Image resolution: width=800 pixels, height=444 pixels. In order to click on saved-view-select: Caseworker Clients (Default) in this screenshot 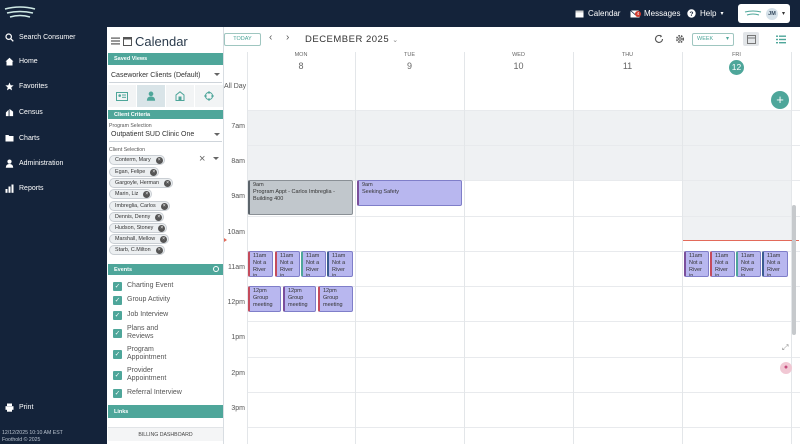, I will do `click(165, 75)`.